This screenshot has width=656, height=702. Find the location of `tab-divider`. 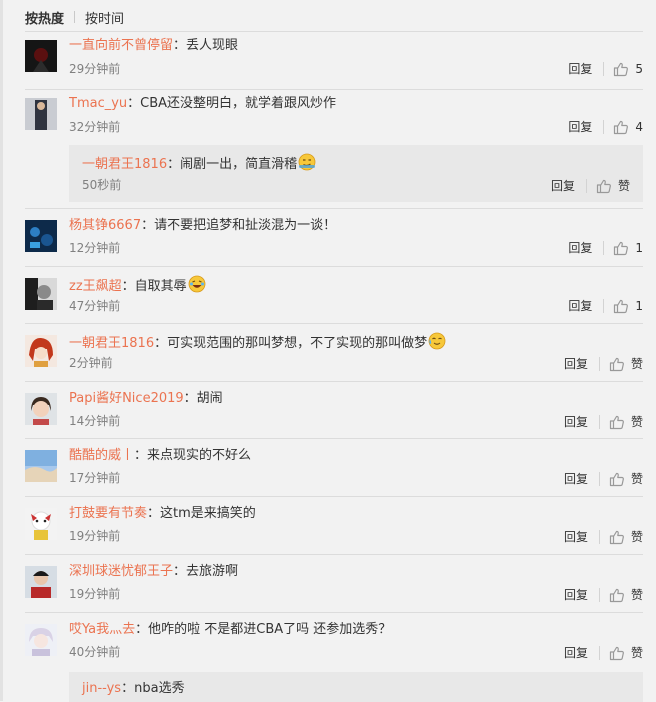

tab-divider is located at coordinates (75, 17).